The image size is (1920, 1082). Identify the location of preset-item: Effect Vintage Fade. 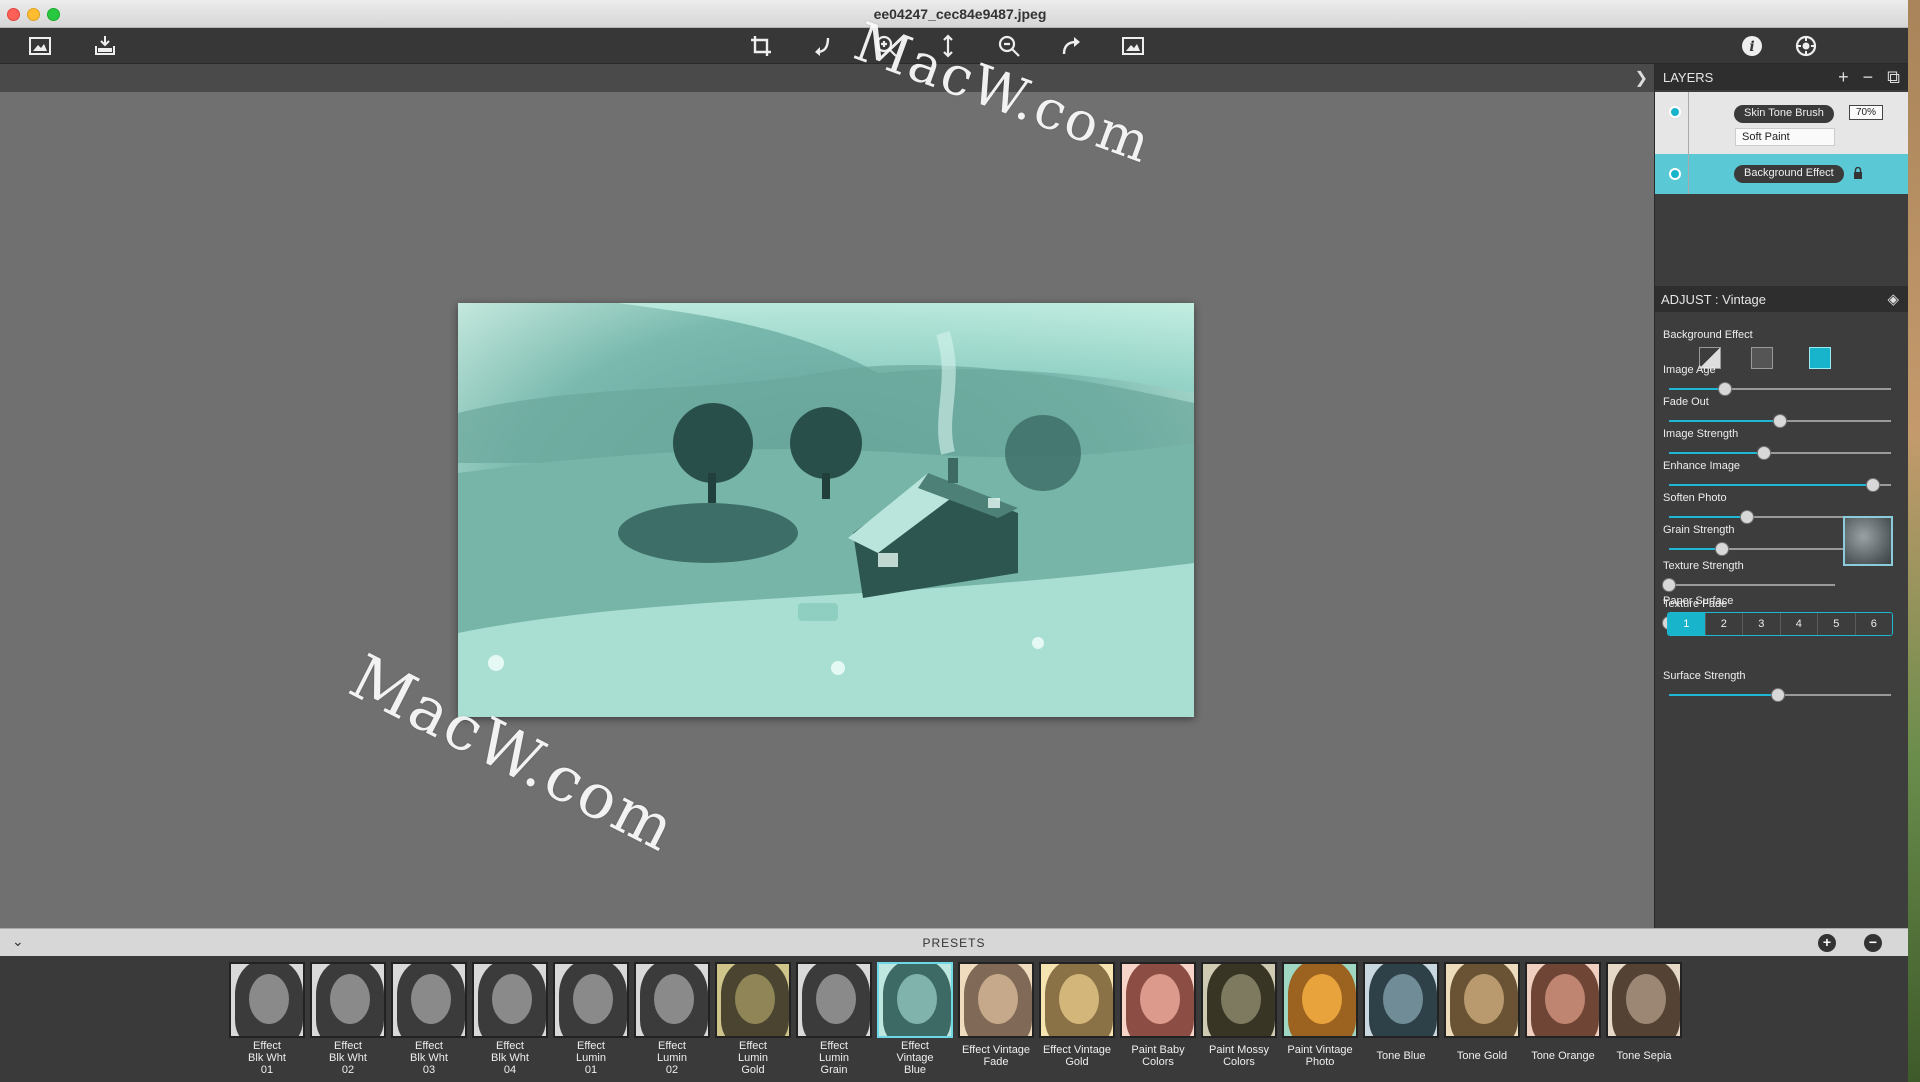
(996, 1015).